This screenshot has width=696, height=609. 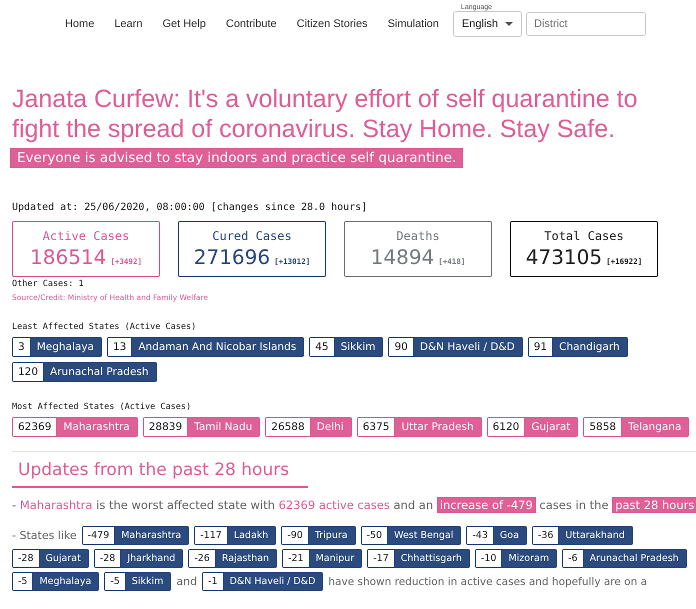 What do you see at coordinates (418, 236) in the screenshot?
I see `stat-title: Deaths` at bounding box center [418, 236].